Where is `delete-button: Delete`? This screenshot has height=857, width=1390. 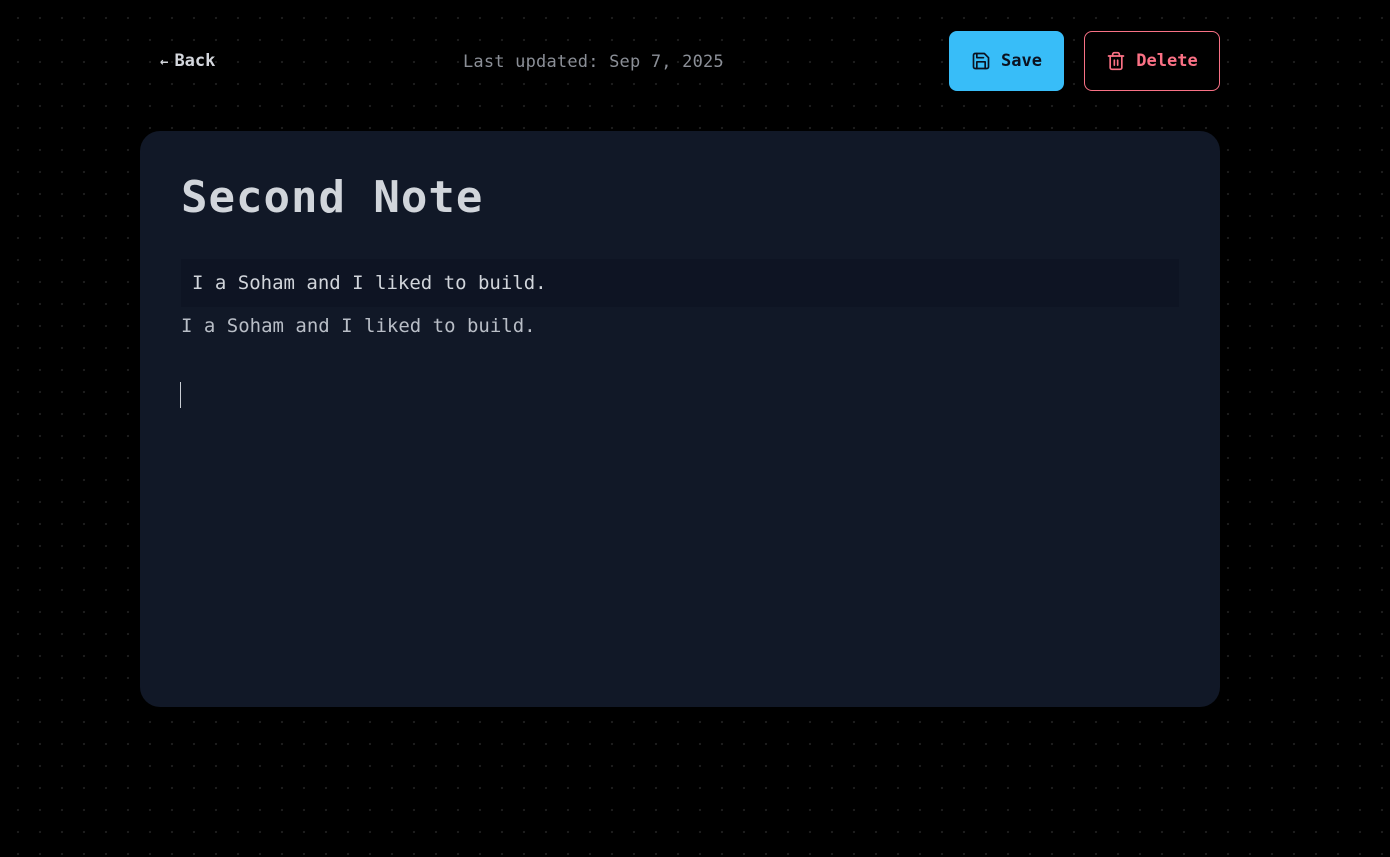 delete-button: Delete is located at coordinates (1152, 61).